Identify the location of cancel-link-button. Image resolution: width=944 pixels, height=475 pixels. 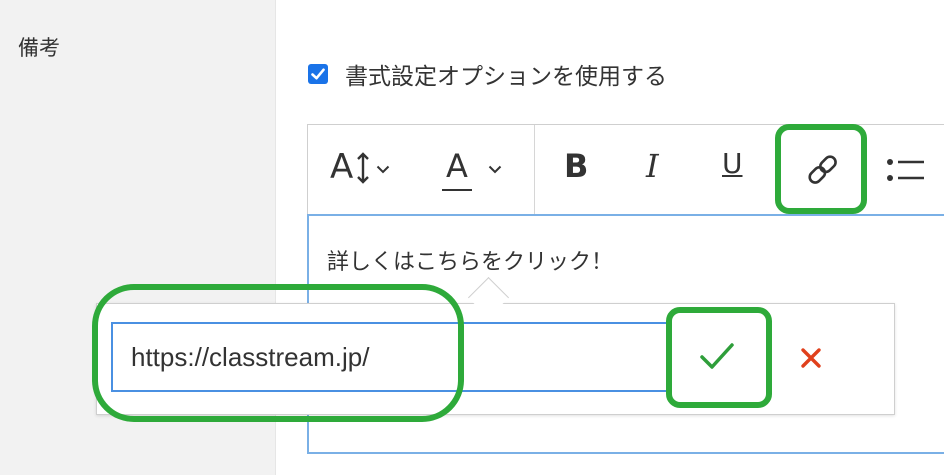
(813, 357).